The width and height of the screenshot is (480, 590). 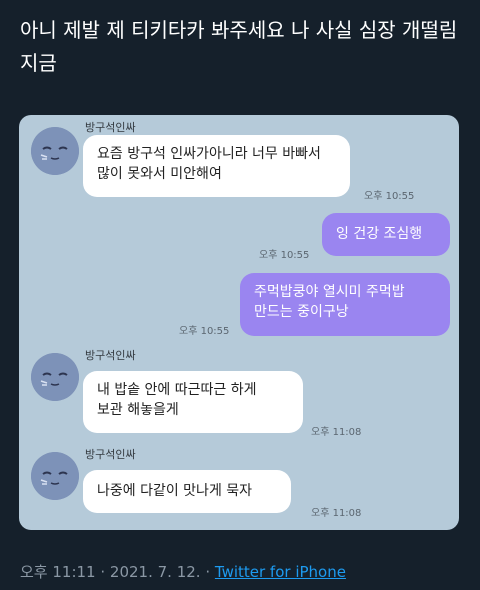 I want to click on message-text: 내 밥솥 안에 따근따근 하게, so click(x=177, y=390).